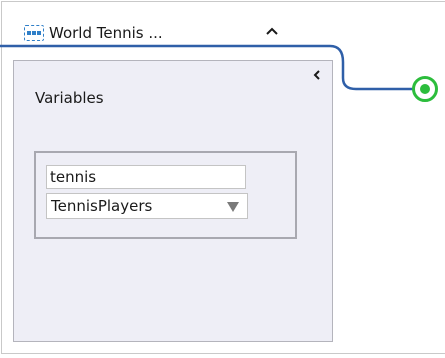  I want to click on chevron-left-icon, so click(316, 75).